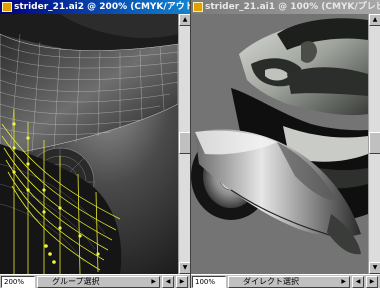 This screenshot has height=288, width=380. What do you see at coordinates (76, 281) in the screenshot?
I see `left-status-mode-label: グループ選択` at bounding box center [76, 281].